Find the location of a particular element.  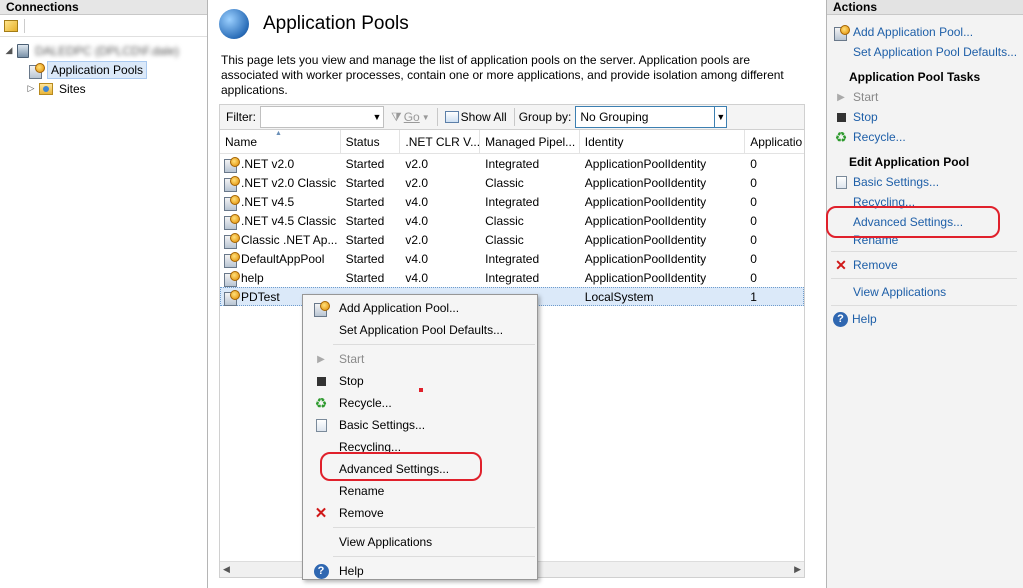

expand-icon: ▷ is located at coordinates (31, 88).